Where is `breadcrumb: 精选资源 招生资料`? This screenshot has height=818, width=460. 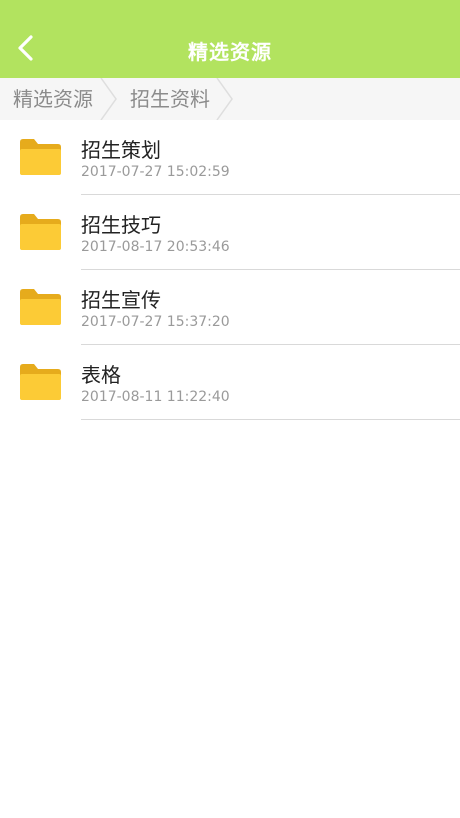
breadcrumb: 精选资源 招生资料 is located at coordinates (230, 99).